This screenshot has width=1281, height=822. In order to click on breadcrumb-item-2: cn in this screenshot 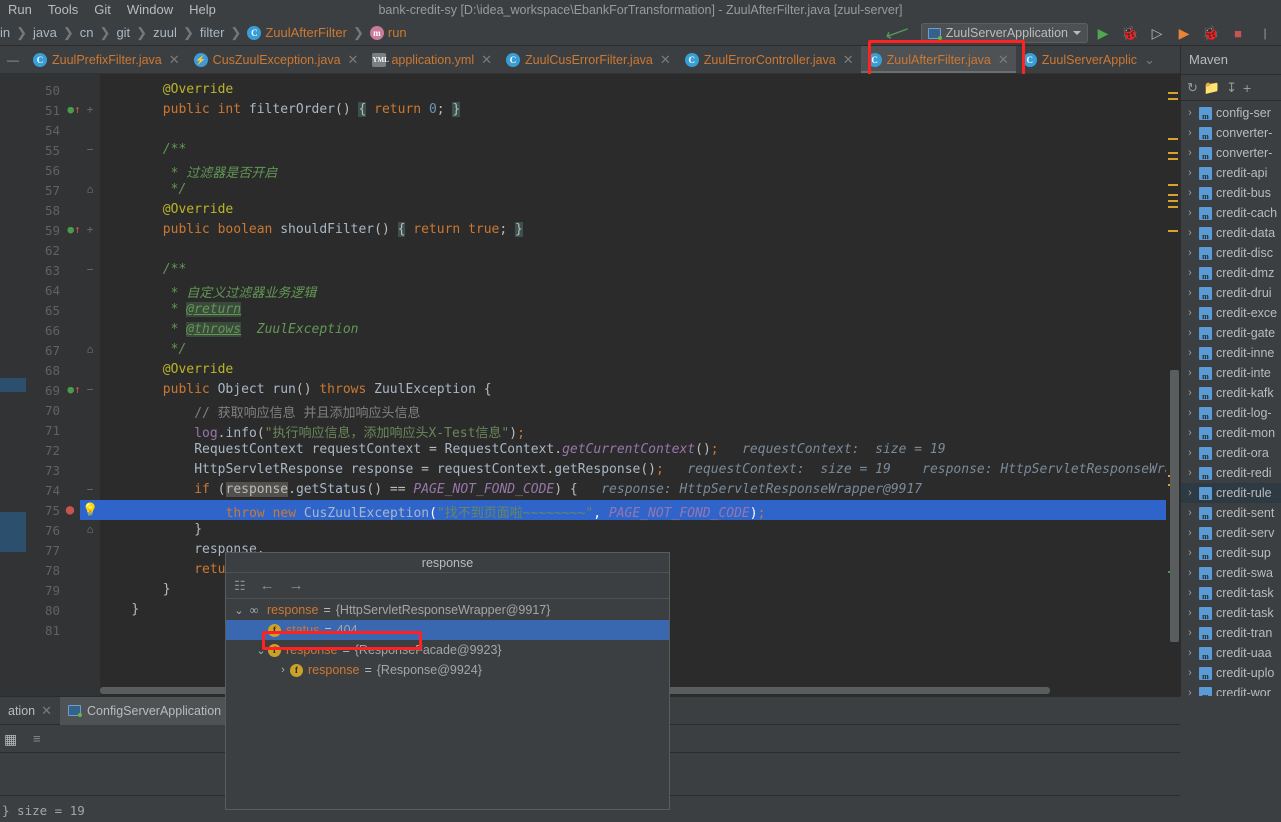, I will do `click(87, 32)`.